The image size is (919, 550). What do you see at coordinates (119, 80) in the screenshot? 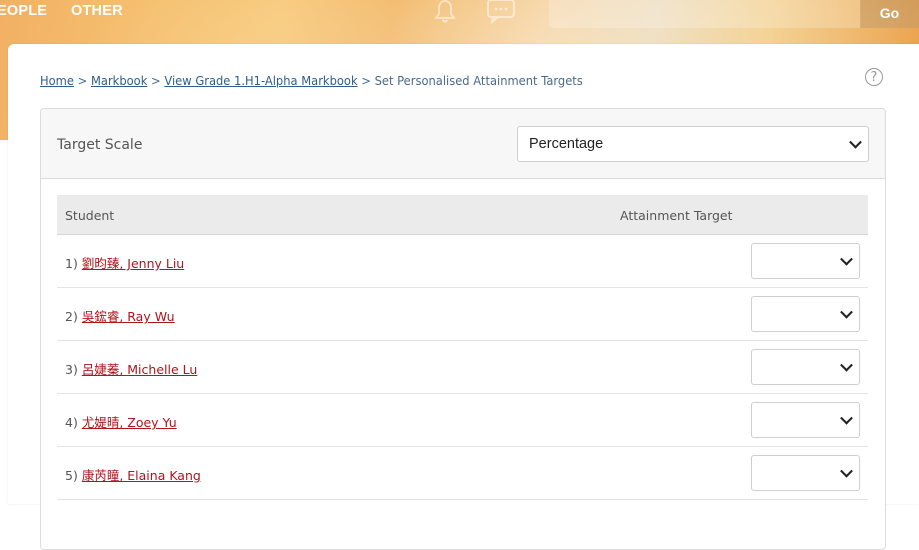
I see `breadcrumb-markbook: Markbook` at bounding box center [119, 80].